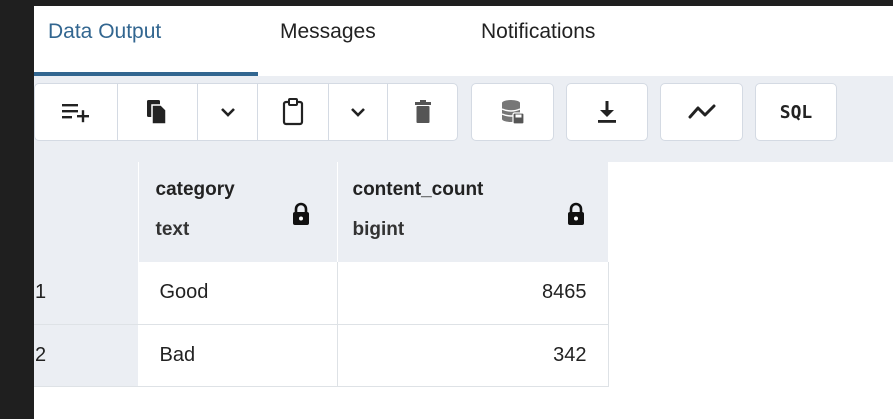  I want to click on row-number: 1, so click(86, 293).